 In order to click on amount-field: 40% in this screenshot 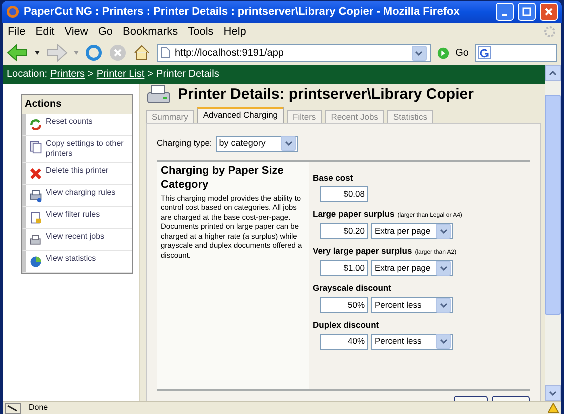, I will do `click(344, 342)`.